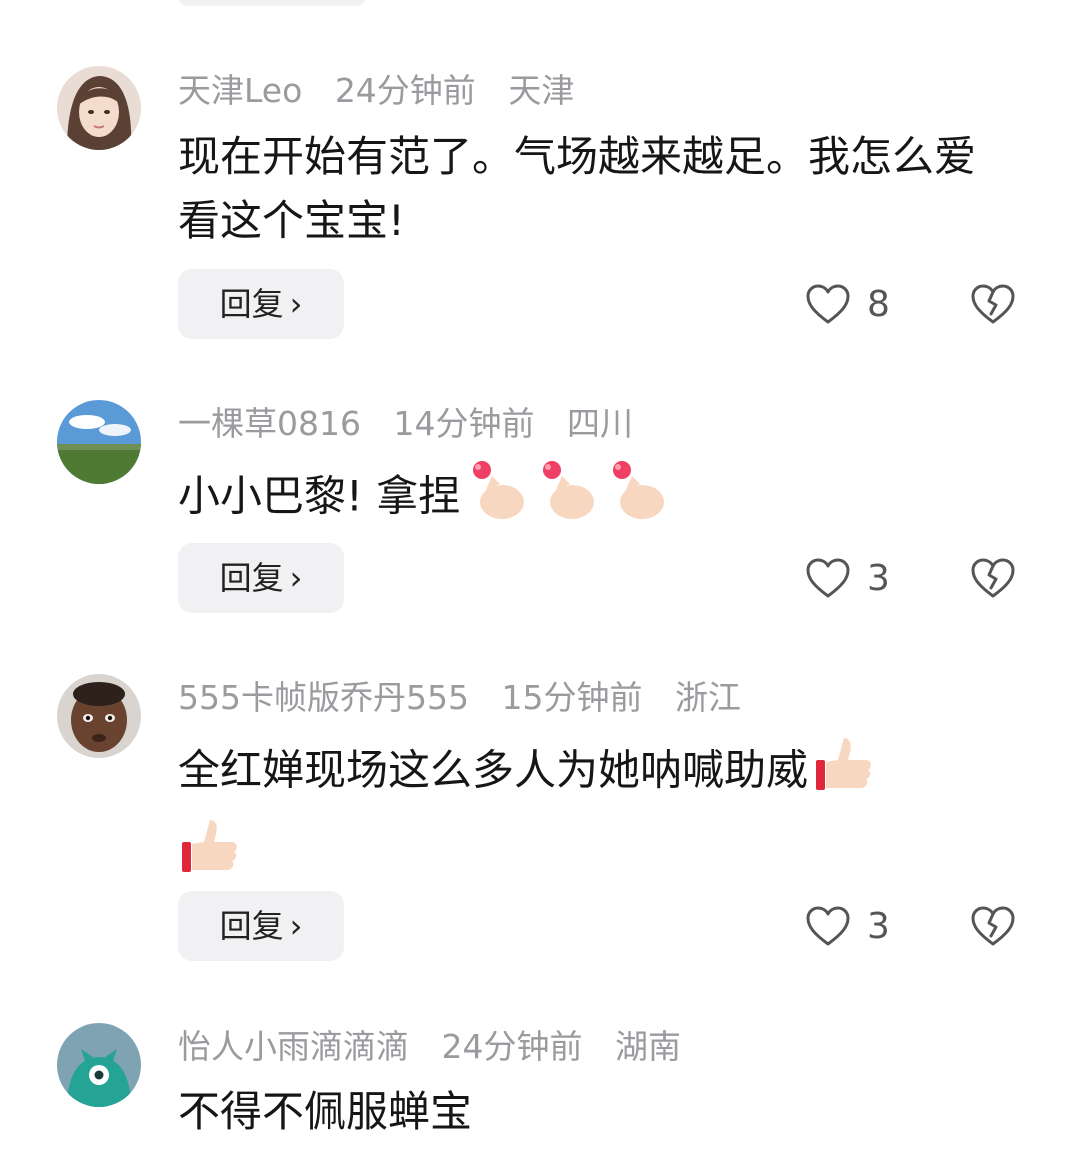 The image size is (1080, 1153). Describe the element at coordinates (493, 770) in the screenshot. I see `comment-text-content: 全红婵现场这么多人为她呐喊助威` at that location.